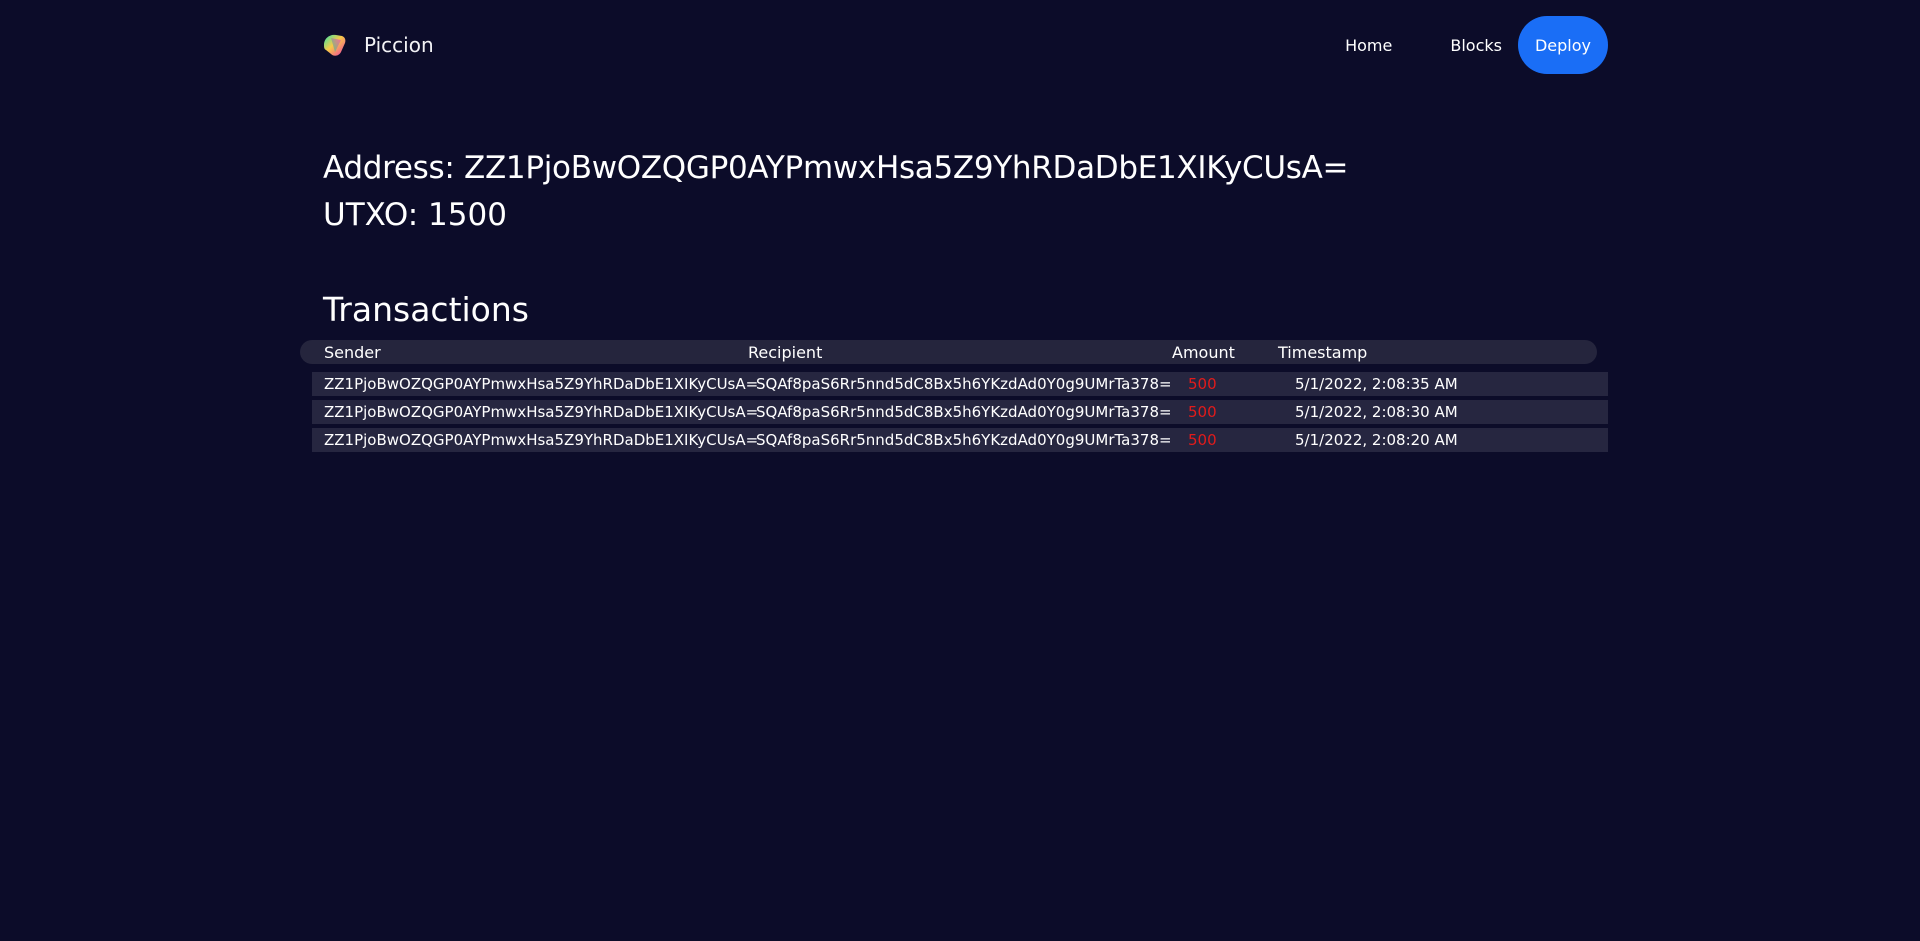  I want to click on column-header-timestamp: Timestamp, so click(1323, 352).